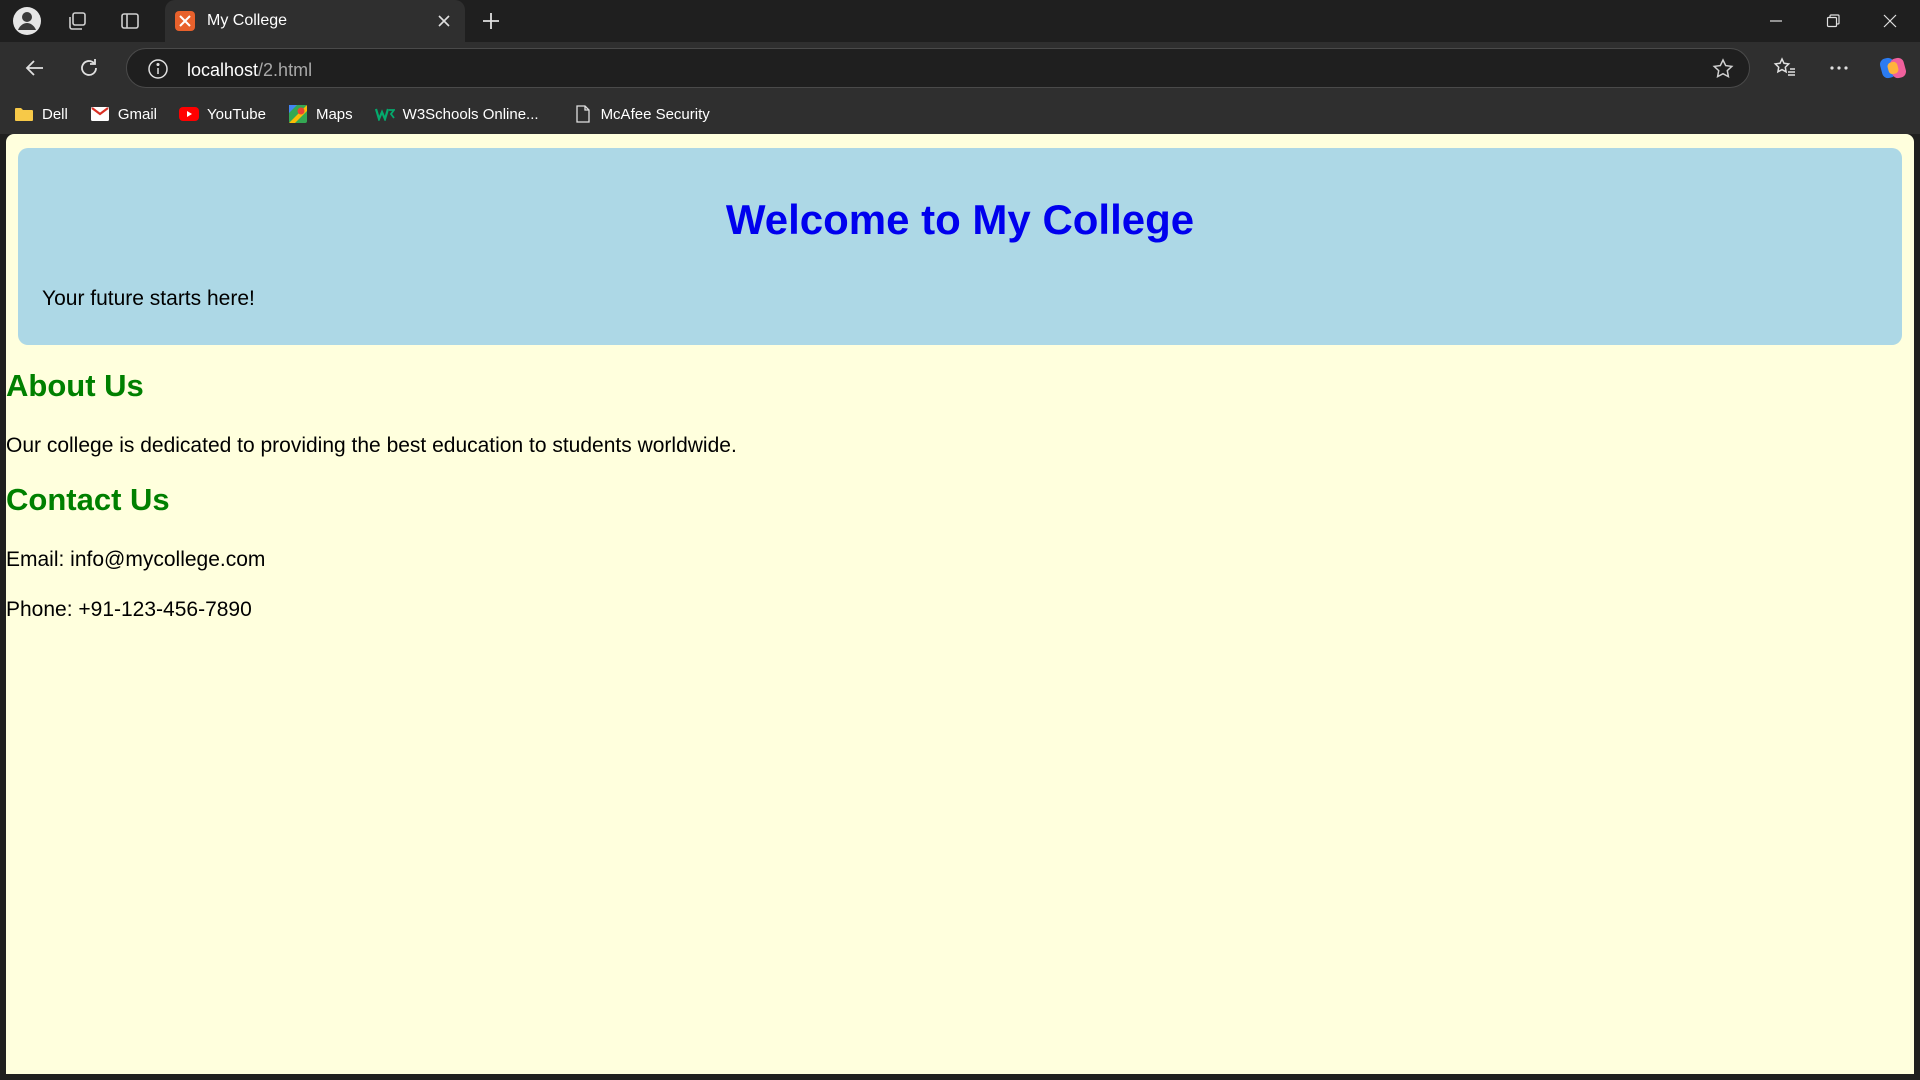  I want to click on restore-icon, so click(1833, 21).